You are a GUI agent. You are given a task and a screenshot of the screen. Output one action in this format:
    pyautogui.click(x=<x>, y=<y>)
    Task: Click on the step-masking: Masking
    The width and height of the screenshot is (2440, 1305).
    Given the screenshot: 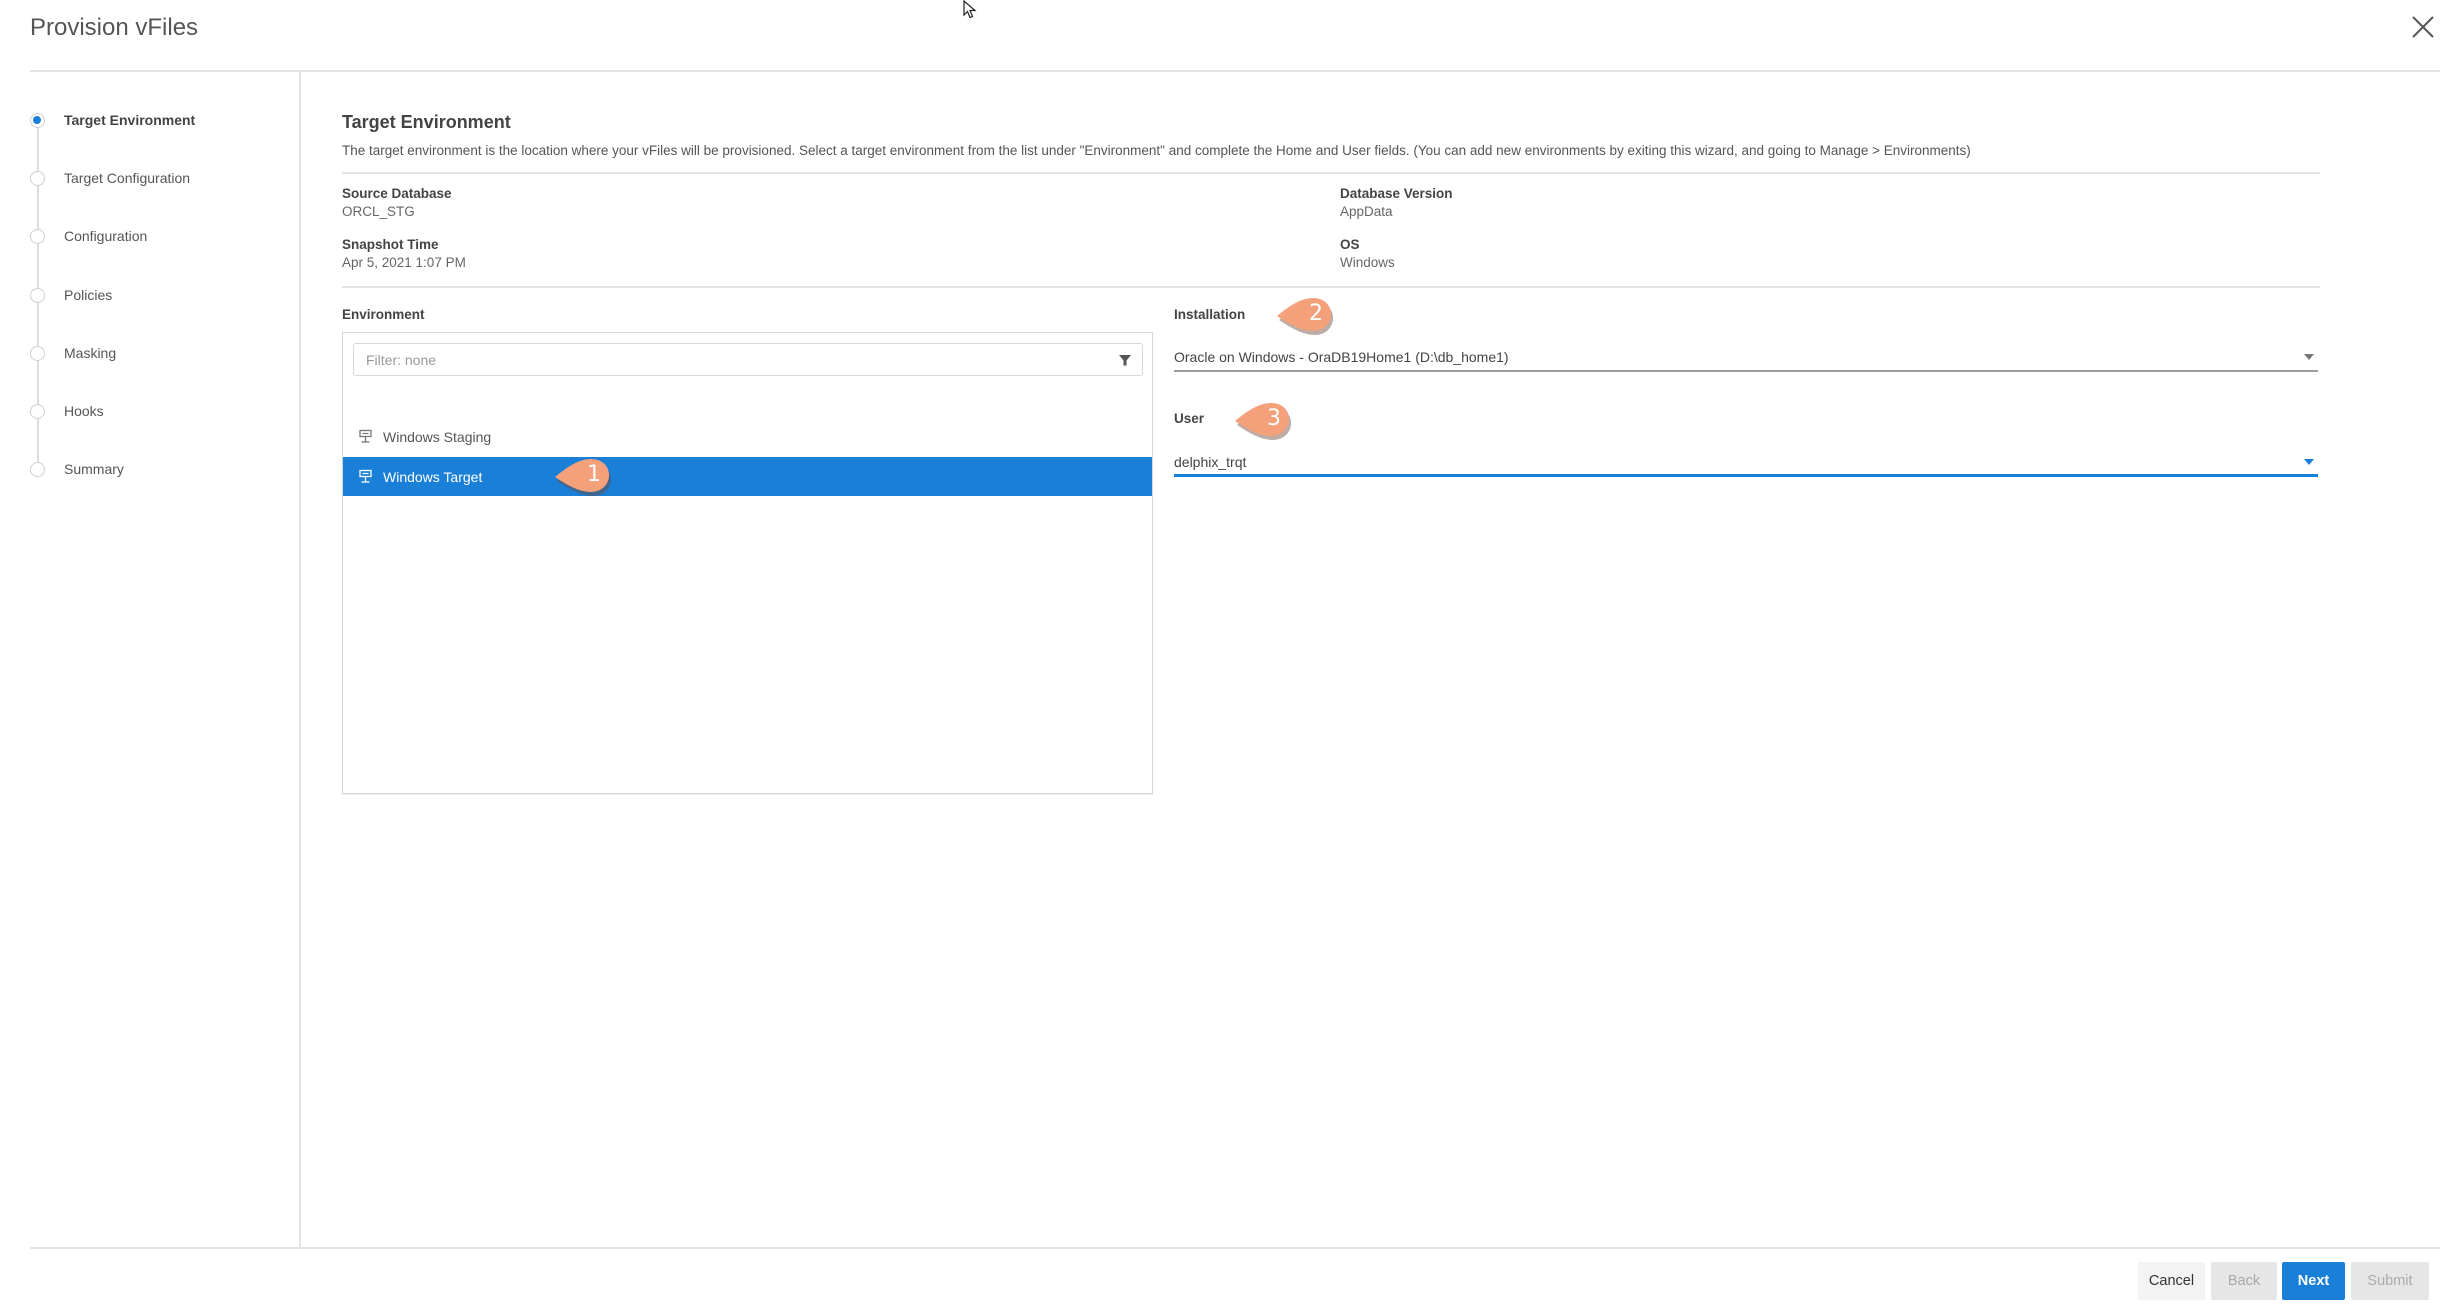 What is the action you would take?
    pyautogui.click(x=73, y=353)
    